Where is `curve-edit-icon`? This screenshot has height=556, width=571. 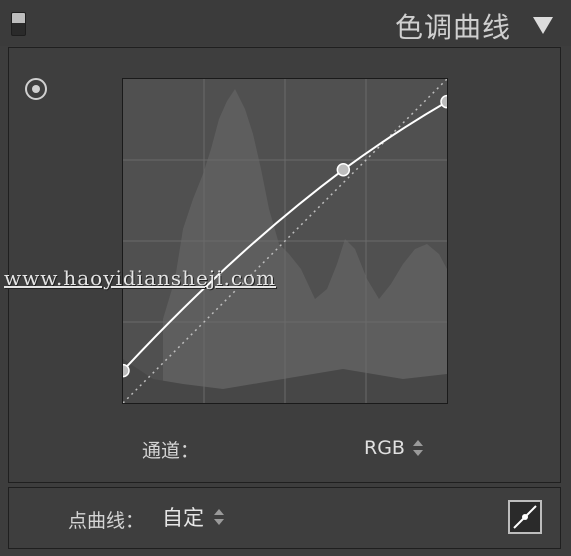 curve-edit-icon is located at coordinates (525, 517).